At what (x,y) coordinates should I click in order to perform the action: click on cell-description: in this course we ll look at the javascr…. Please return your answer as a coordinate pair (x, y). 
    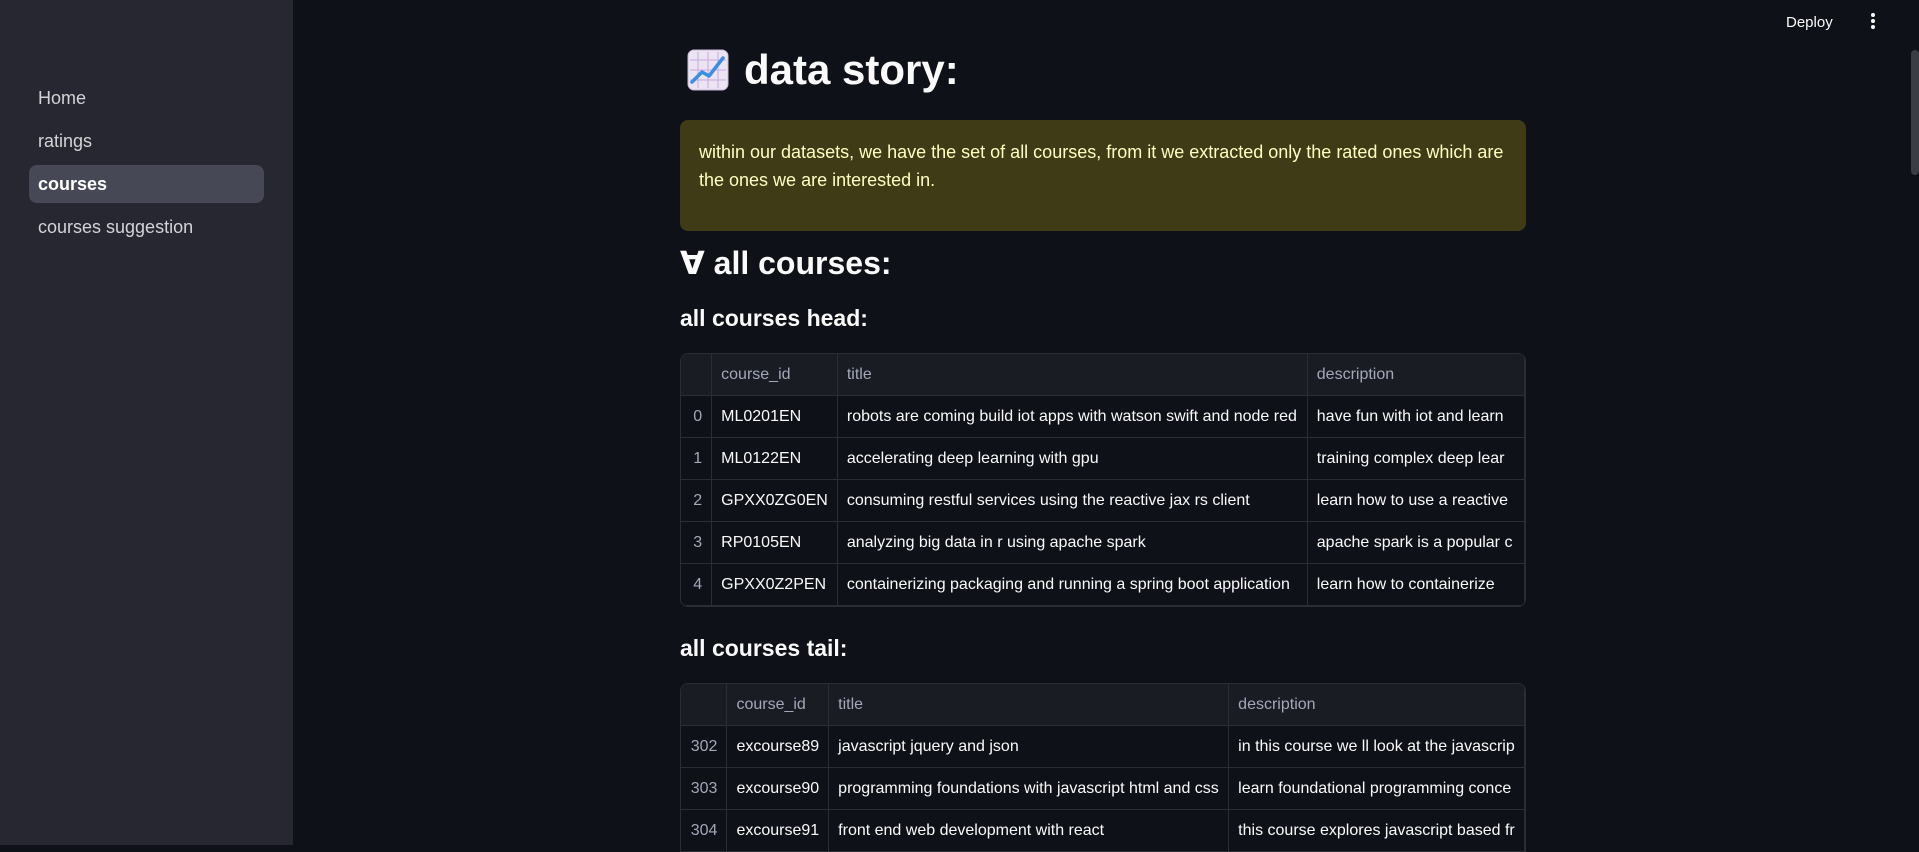
    Looking at the image, I should click on (1376, 746).